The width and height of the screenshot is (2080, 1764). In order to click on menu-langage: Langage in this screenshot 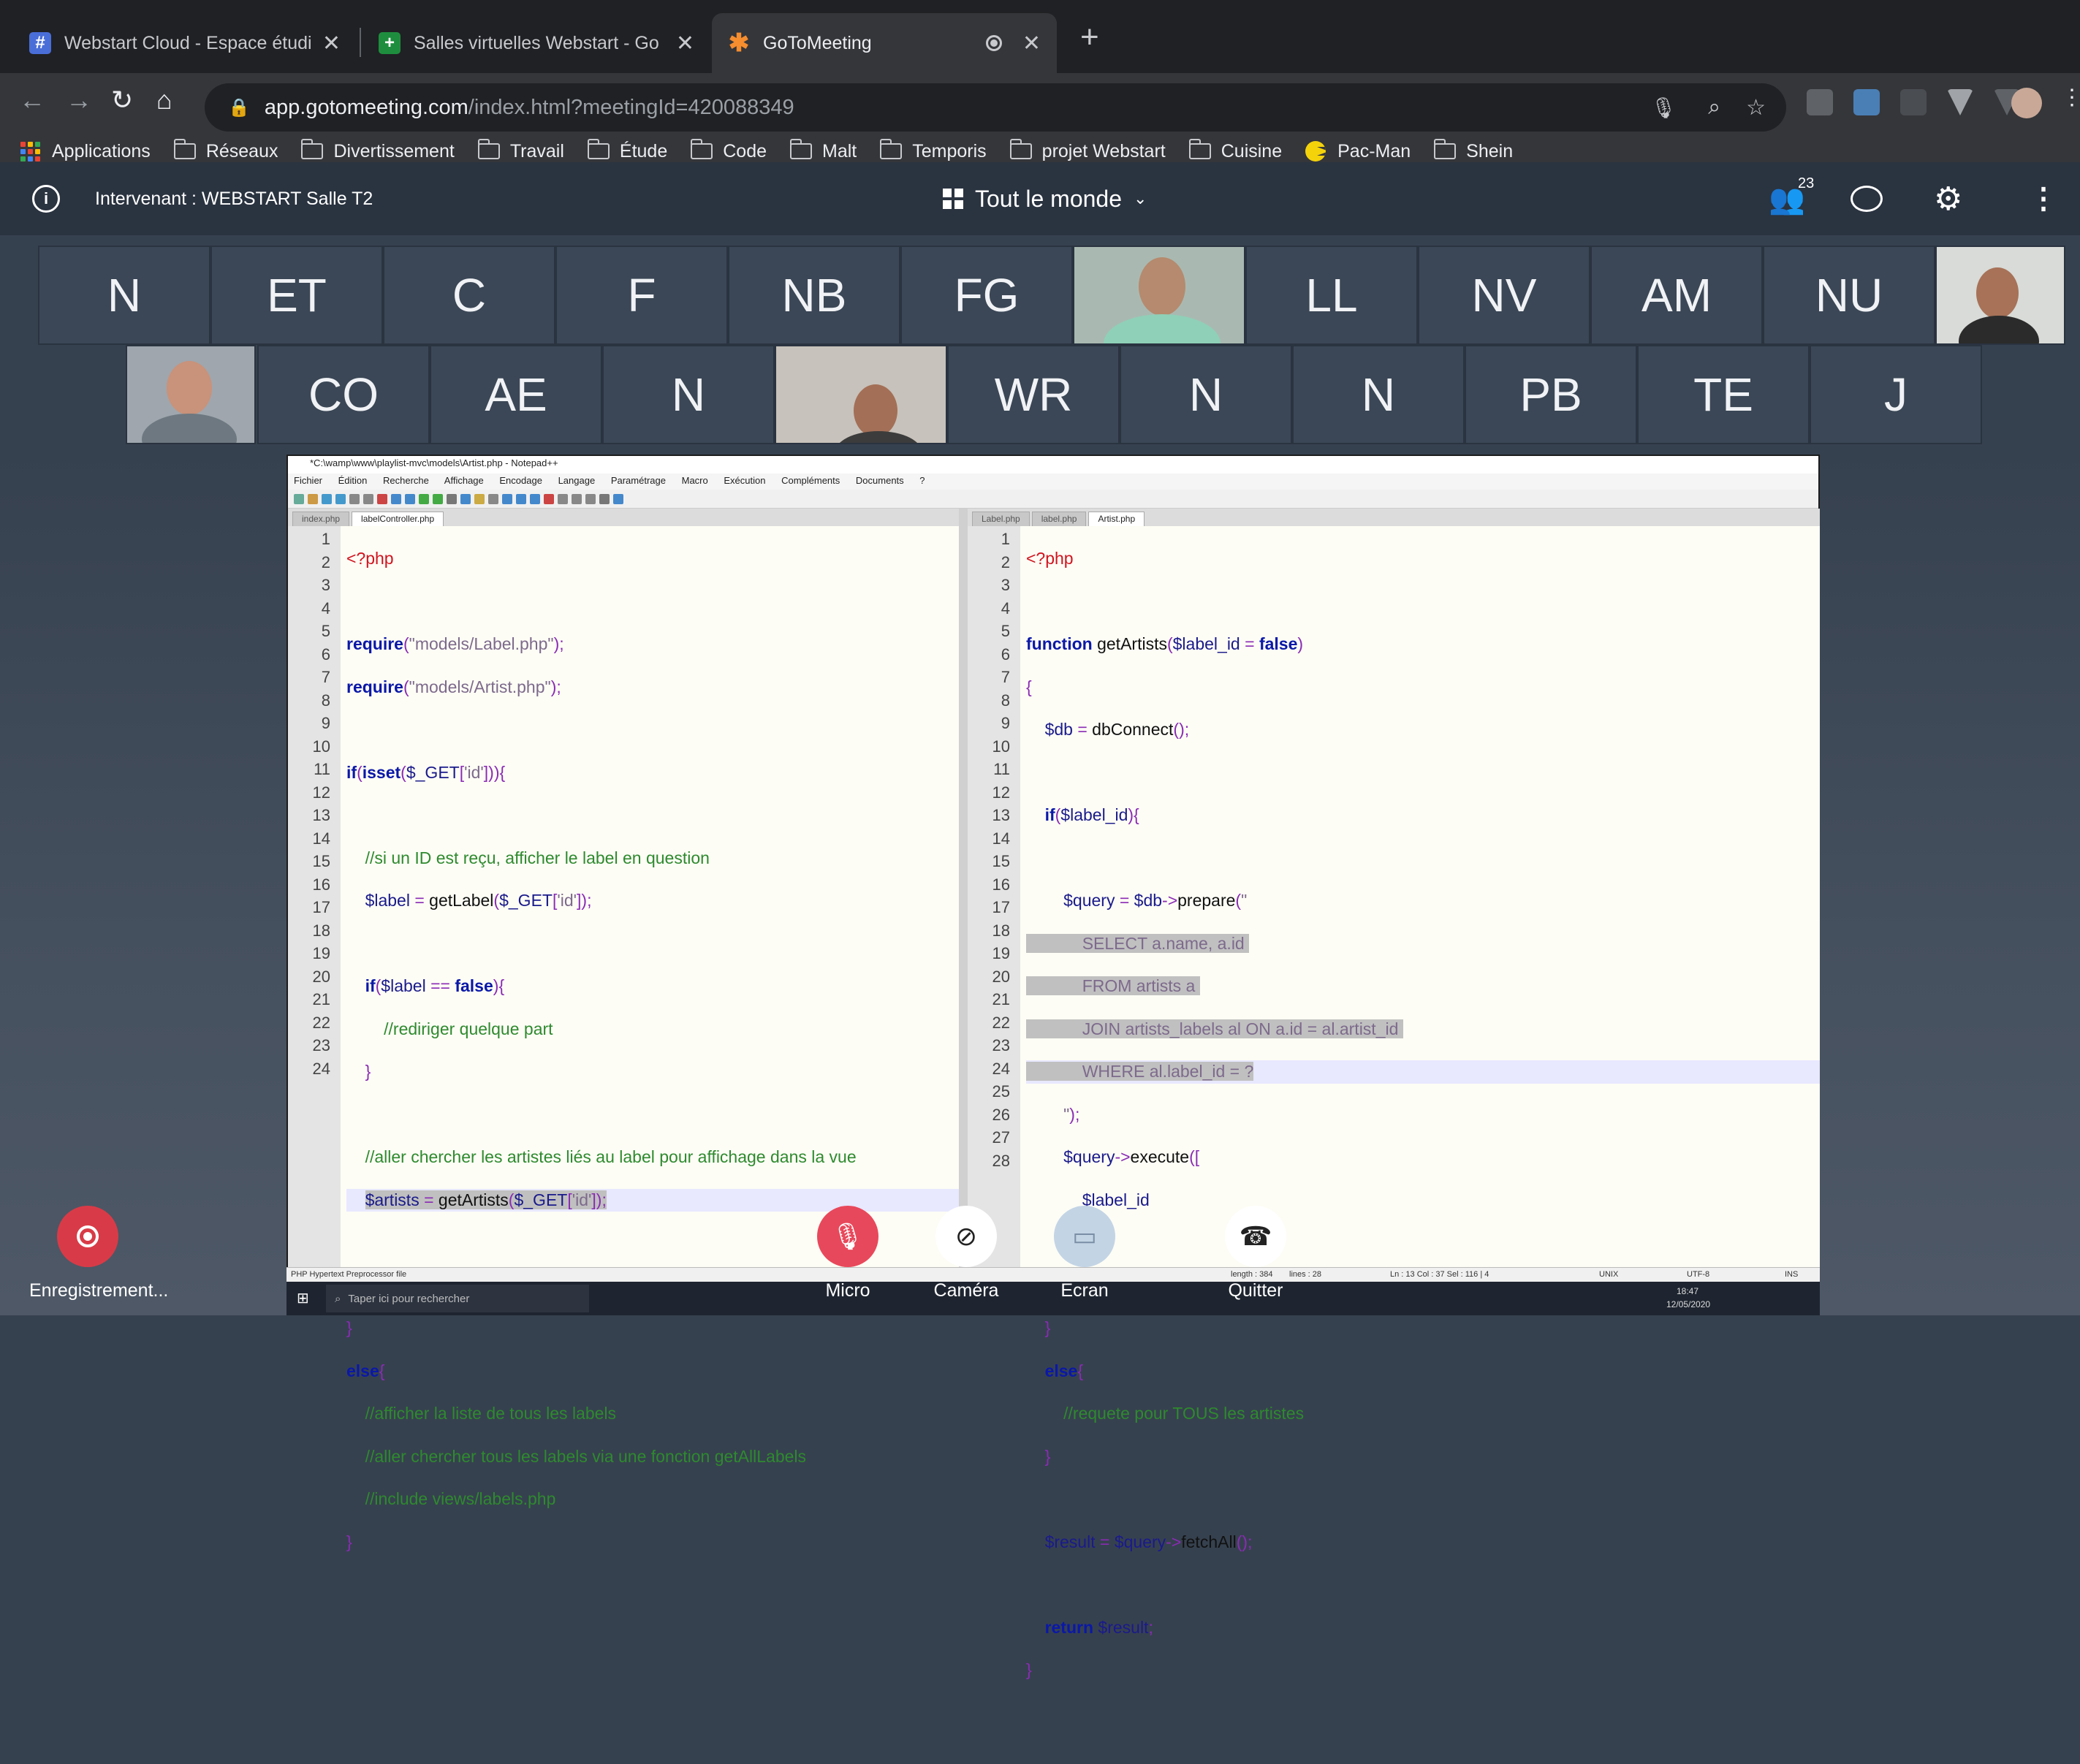, I will do `click(577, 480)`.